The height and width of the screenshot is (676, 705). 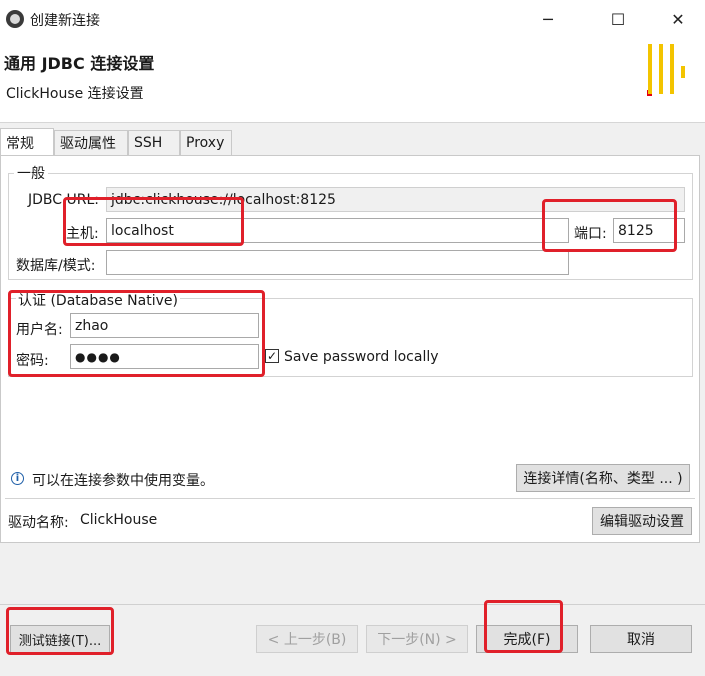 What do you see at coordinates (153, 221) in the screenshot?
I see `highlight-host` at bounding box center [153, 221].